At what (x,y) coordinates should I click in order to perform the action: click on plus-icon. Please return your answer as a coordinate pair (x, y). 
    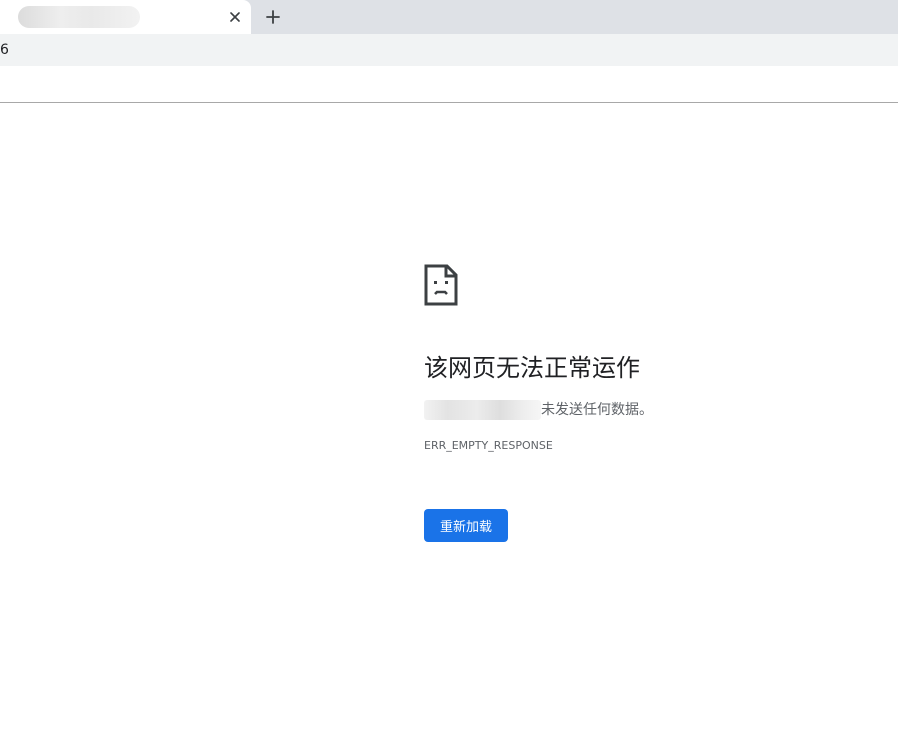
    Looking at the image, I should click on (273, 17).